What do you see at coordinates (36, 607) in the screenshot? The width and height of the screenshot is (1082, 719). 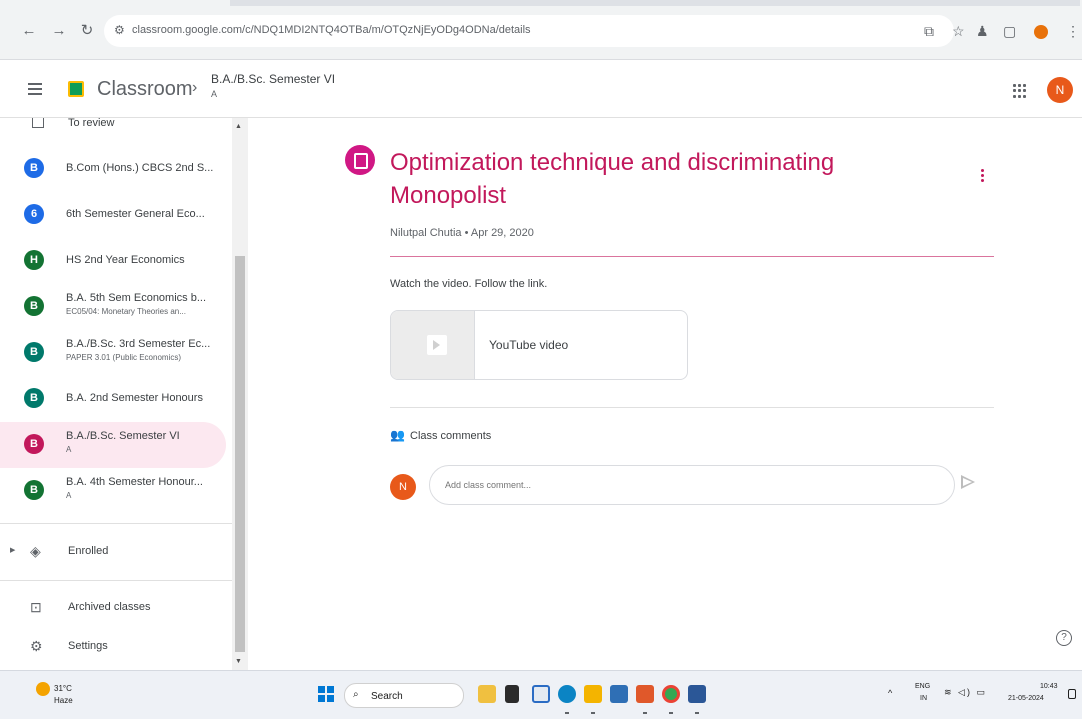 I see `archive-icon: ⊡` at bounding box center [36, 607].